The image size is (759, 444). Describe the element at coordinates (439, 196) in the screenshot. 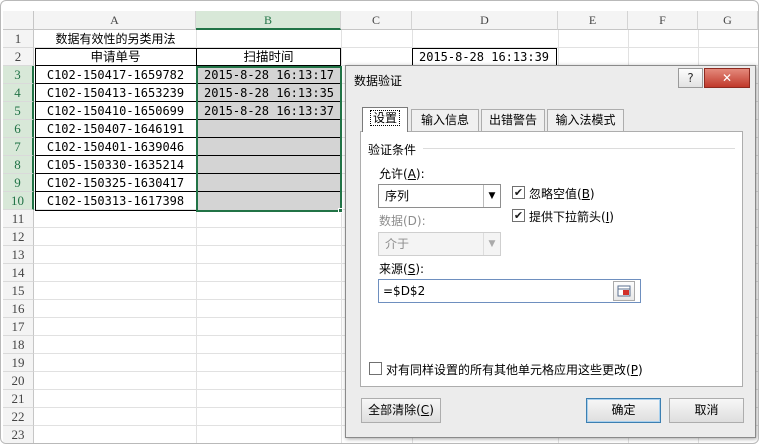

I see `allow-select: 序列 ▼` at that location.